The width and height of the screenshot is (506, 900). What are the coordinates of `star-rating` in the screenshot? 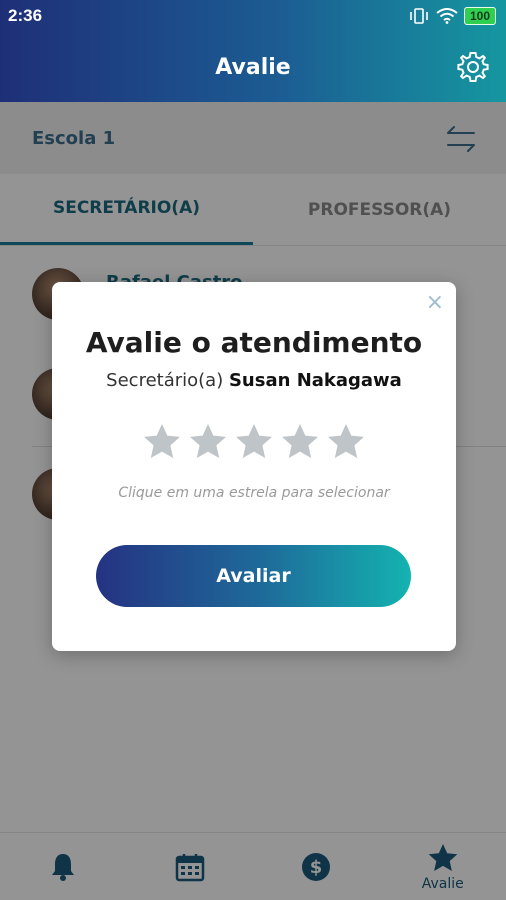 It's located at (254, 442).